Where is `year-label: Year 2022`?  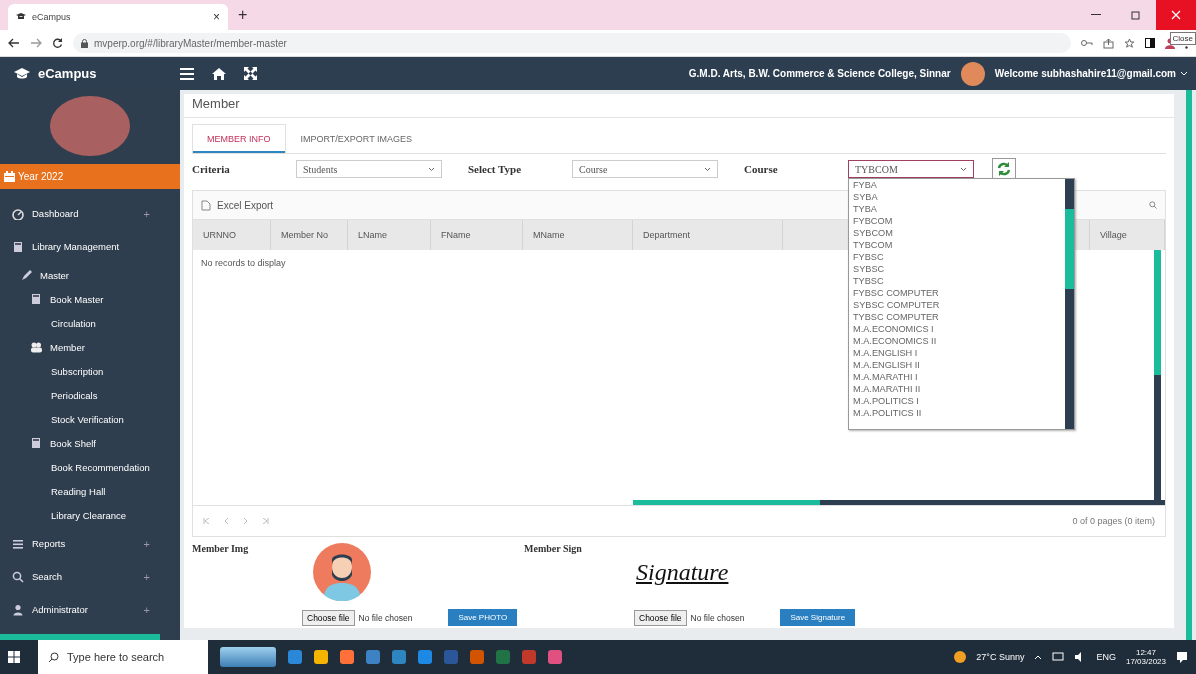 year-label: Year 2022 is located at coordinates (41, 176).